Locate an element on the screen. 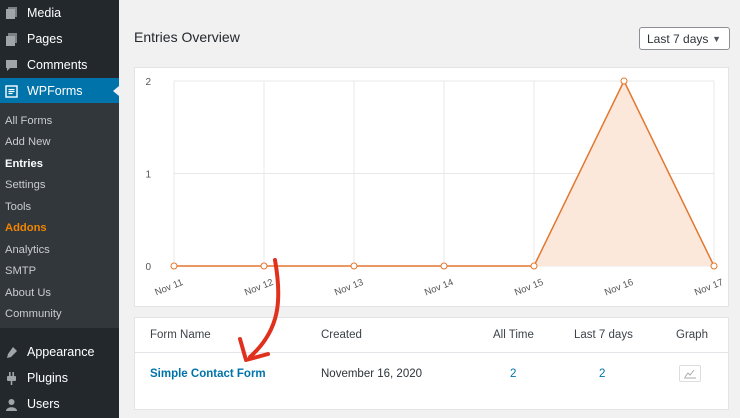 The width and height of the screenshot is (740, 418). chevron-down-icon: ▼ is located at coordinates (716, 39).